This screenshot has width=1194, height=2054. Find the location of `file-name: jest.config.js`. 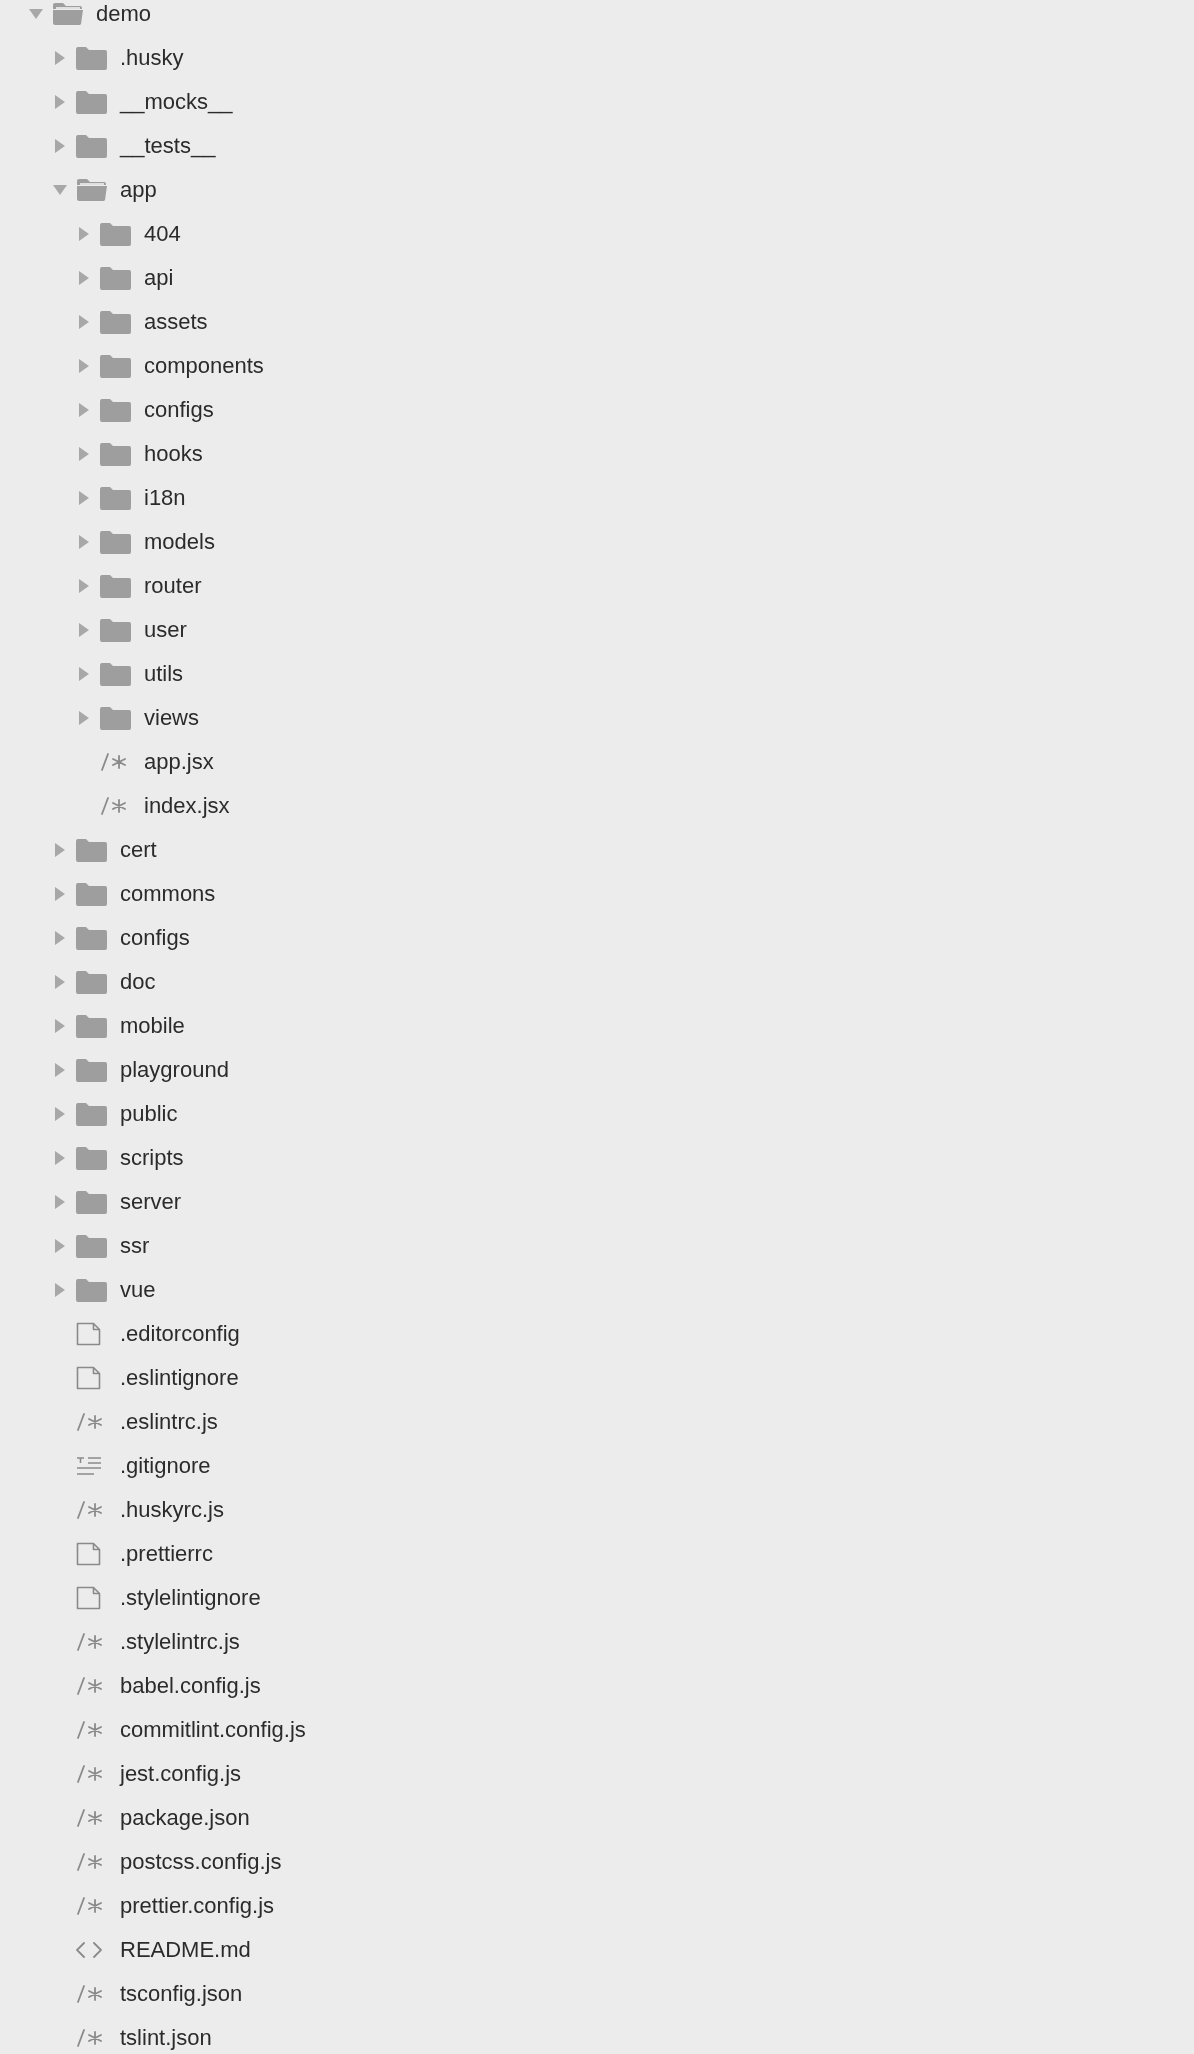

file-name: jest.config.js is located at coordinates (181, 1774).